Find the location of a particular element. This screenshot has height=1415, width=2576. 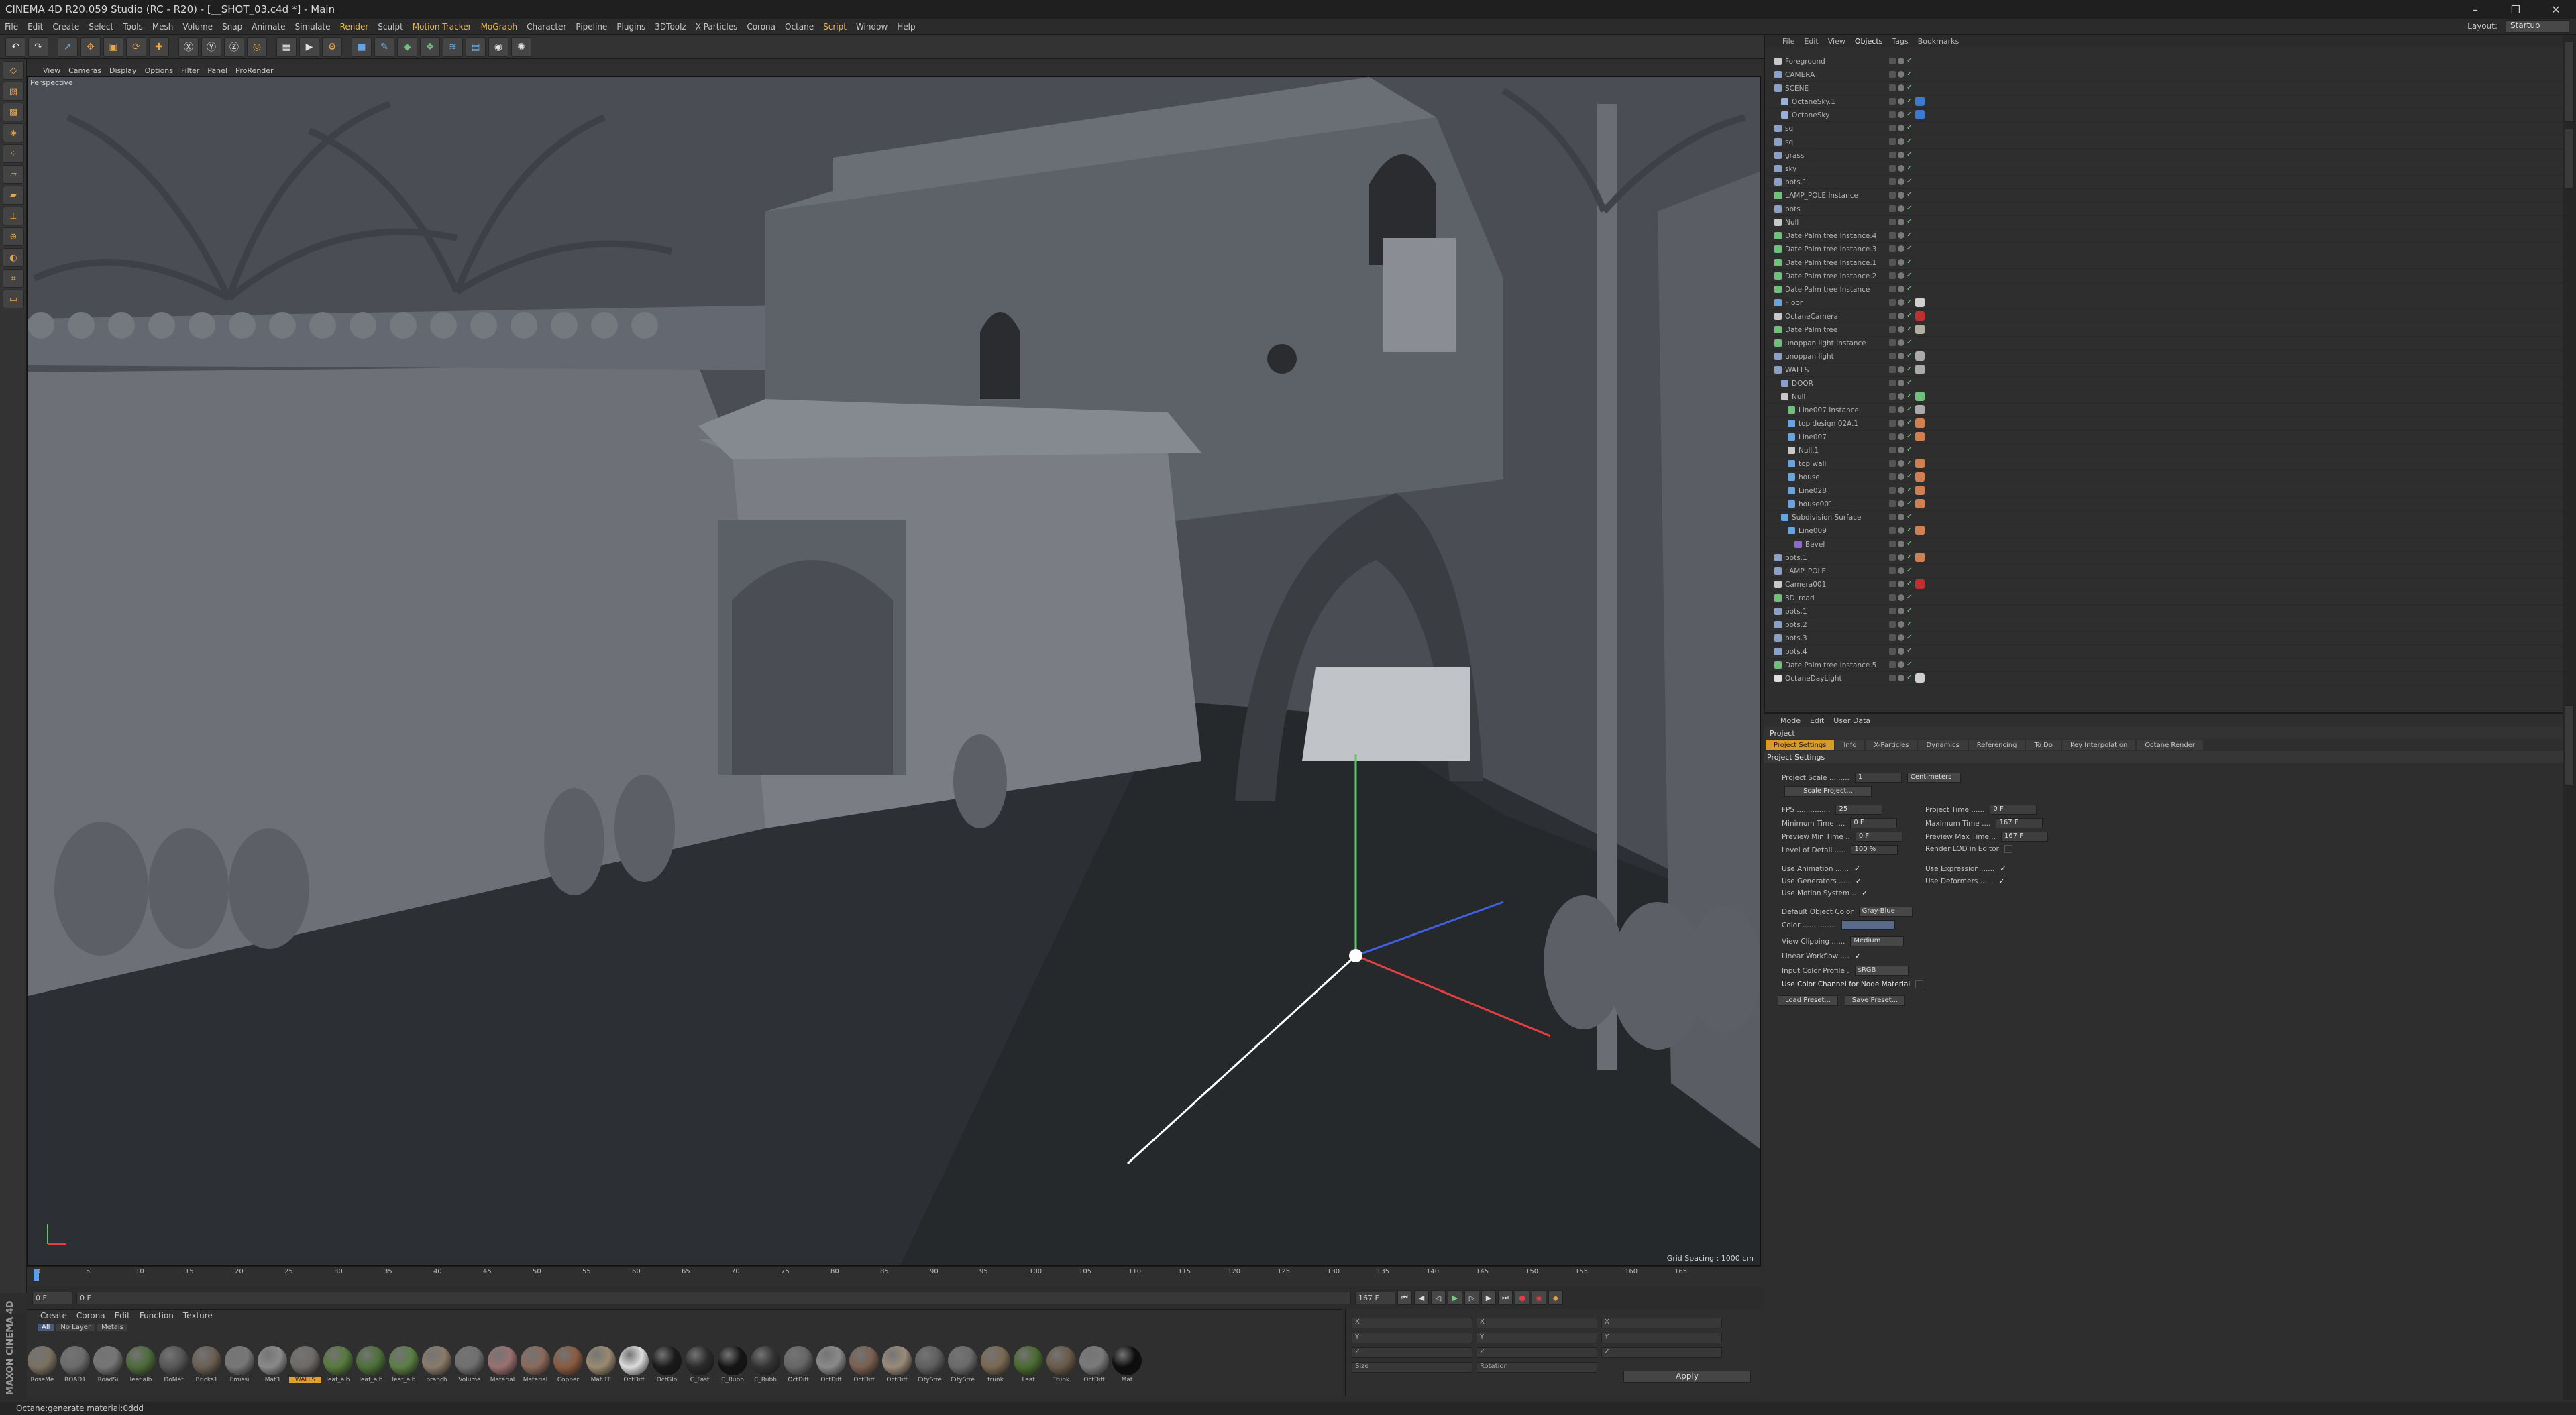

side-tab-attributes is located at coordinates (2569, 745).